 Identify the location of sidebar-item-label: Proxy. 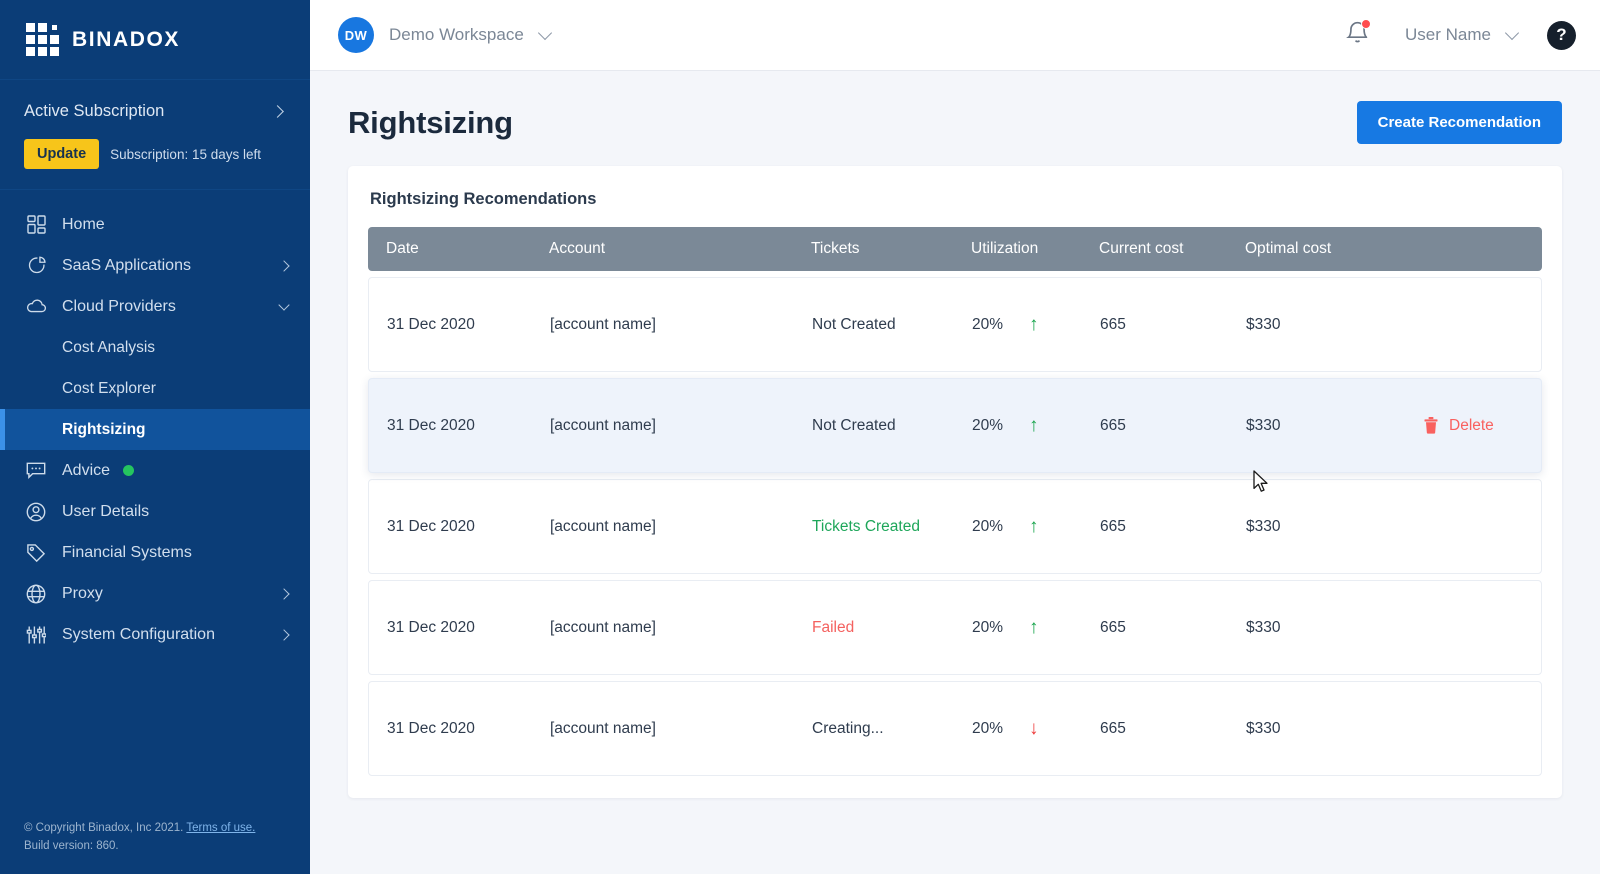
(82, 593).